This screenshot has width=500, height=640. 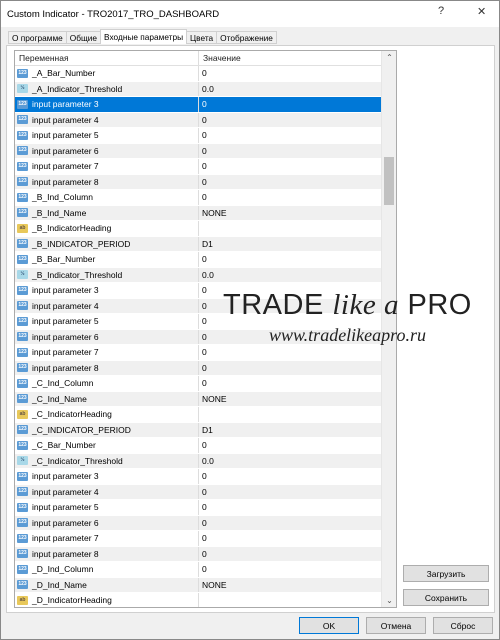 What do you see at coordinates (64, 259) in the screenshot?
I see `parameter-name: _B_Bar_Number` at bounding box center [64, 259].